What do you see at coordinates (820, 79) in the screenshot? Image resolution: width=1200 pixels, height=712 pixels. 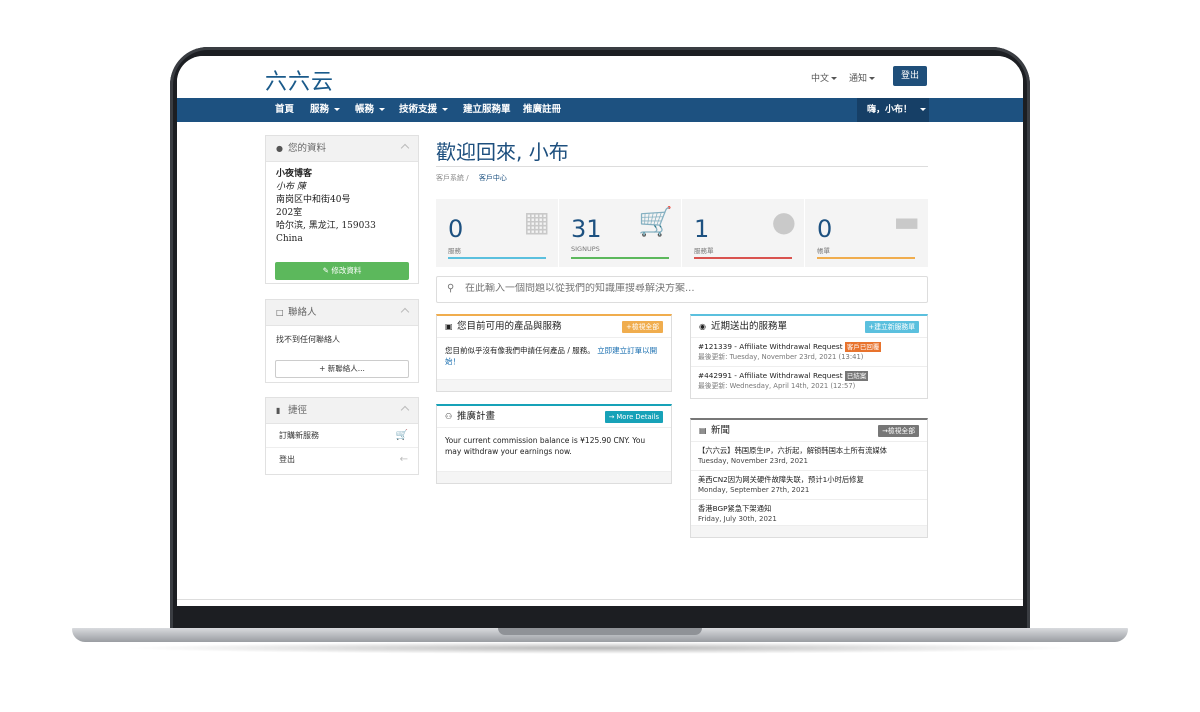 I see `language-label: 中文` at bounding box center [820, 79].